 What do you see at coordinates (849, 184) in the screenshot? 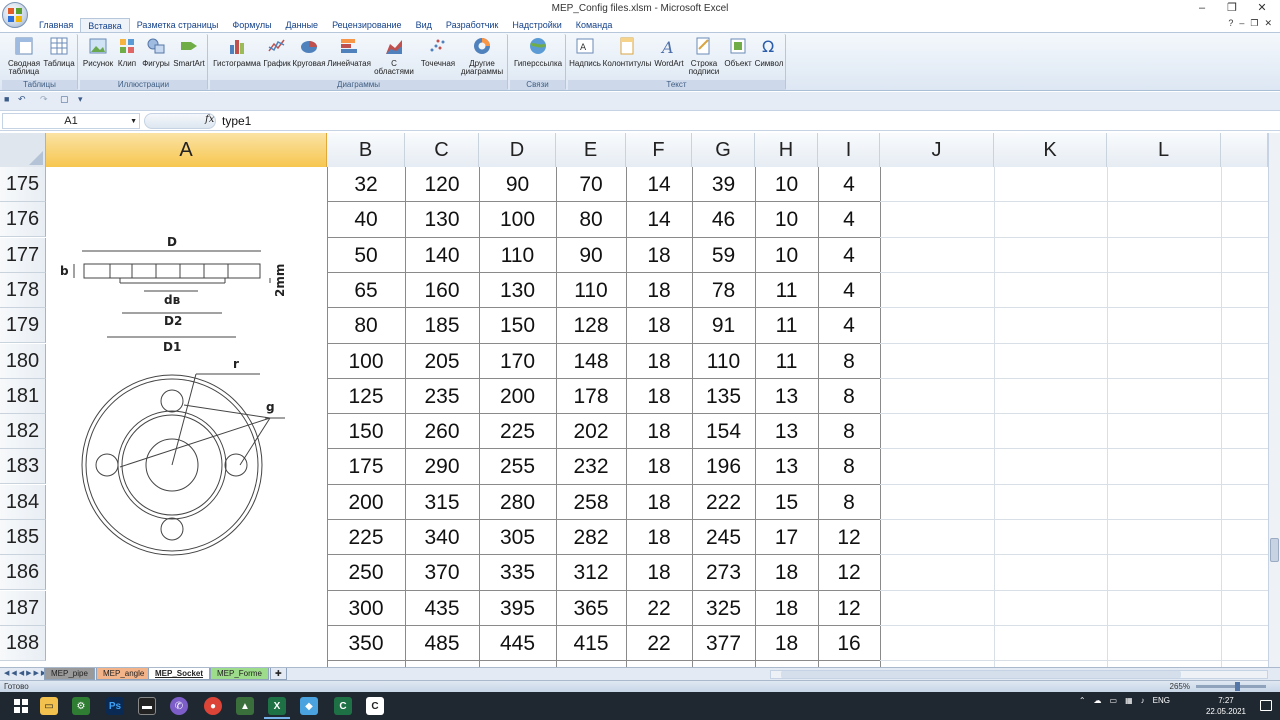
I see `cell-i175: 4` at bounding box center [849, 184].